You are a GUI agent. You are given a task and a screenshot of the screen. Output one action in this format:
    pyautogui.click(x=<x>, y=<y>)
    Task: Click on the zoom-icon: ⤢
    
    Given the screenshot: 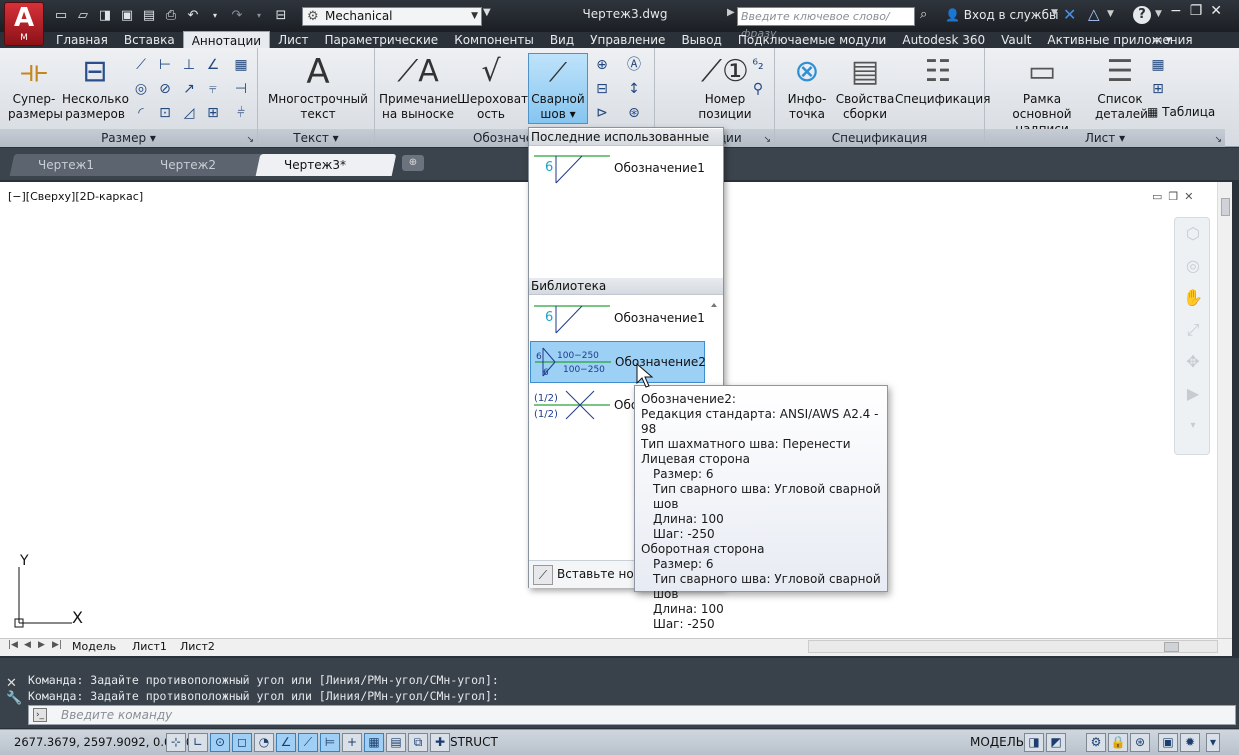 What is the action you would take?
    pyautogui.click(x=1193, y=330)
    